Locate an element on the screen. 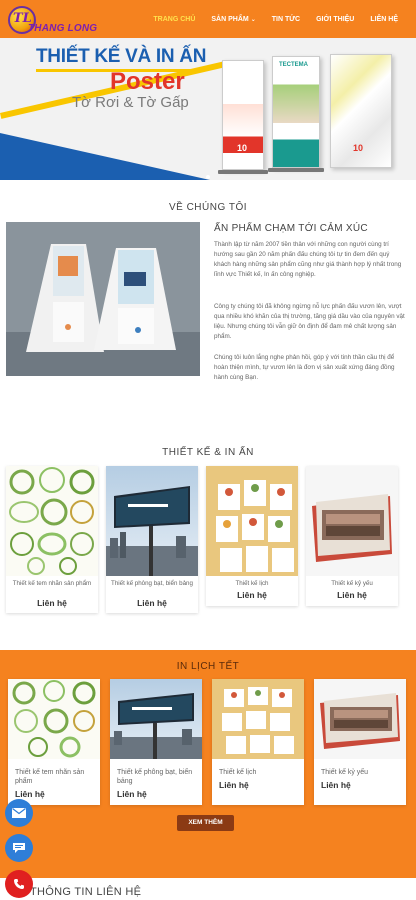  nav-item-contact: LIÊN HỆ is located at coordinates (384, 19).